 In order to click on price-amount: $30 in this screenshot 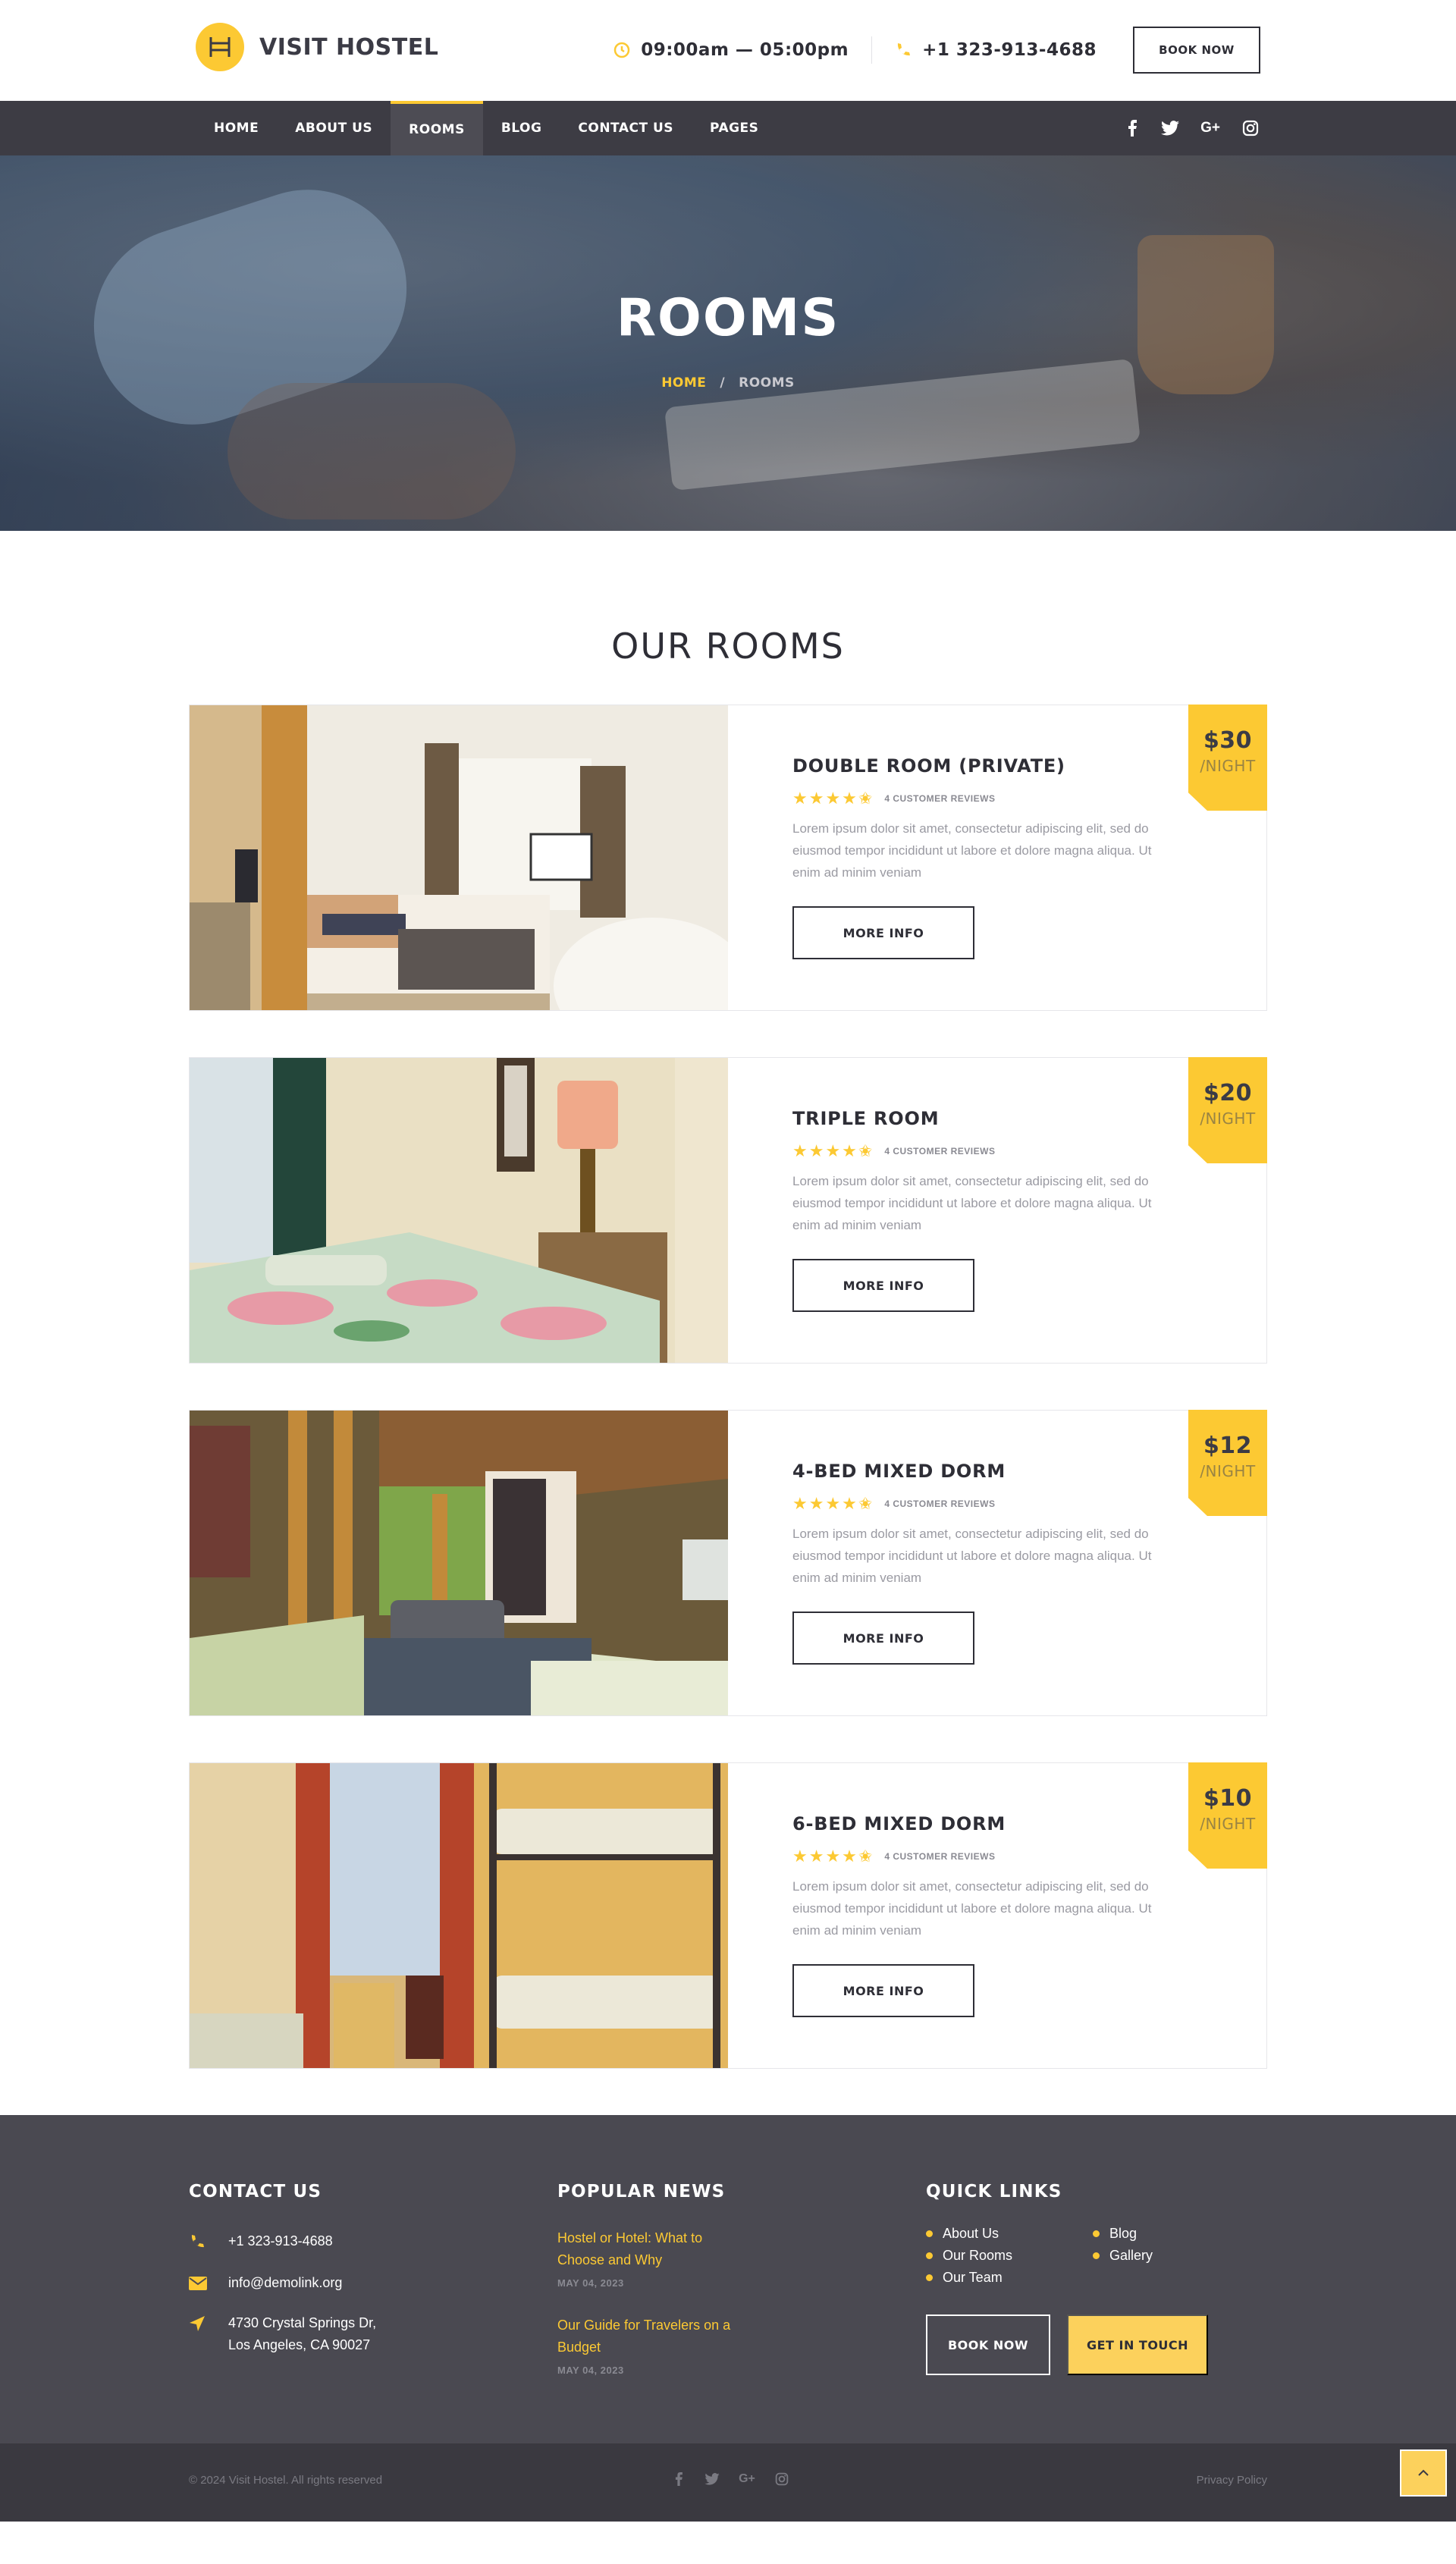, I will do `click(1228, 740)`.